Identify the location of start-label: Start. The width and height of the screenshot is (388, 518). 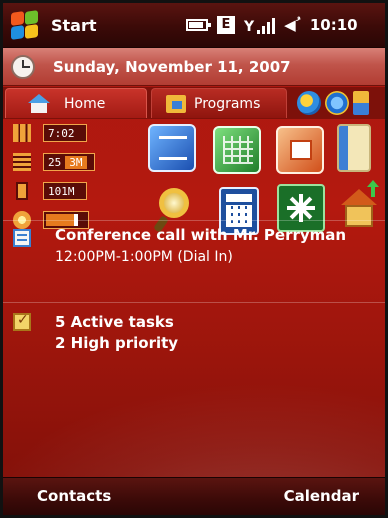
(74, 25).